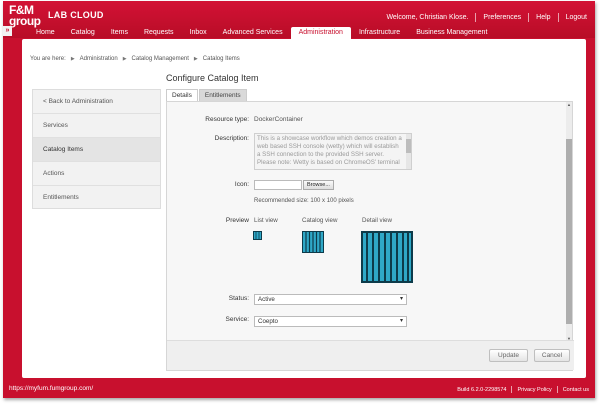  Describe the element at coordinates (451, 33) in the screenshot. I see `nav-business-management: Business Management` at that location.